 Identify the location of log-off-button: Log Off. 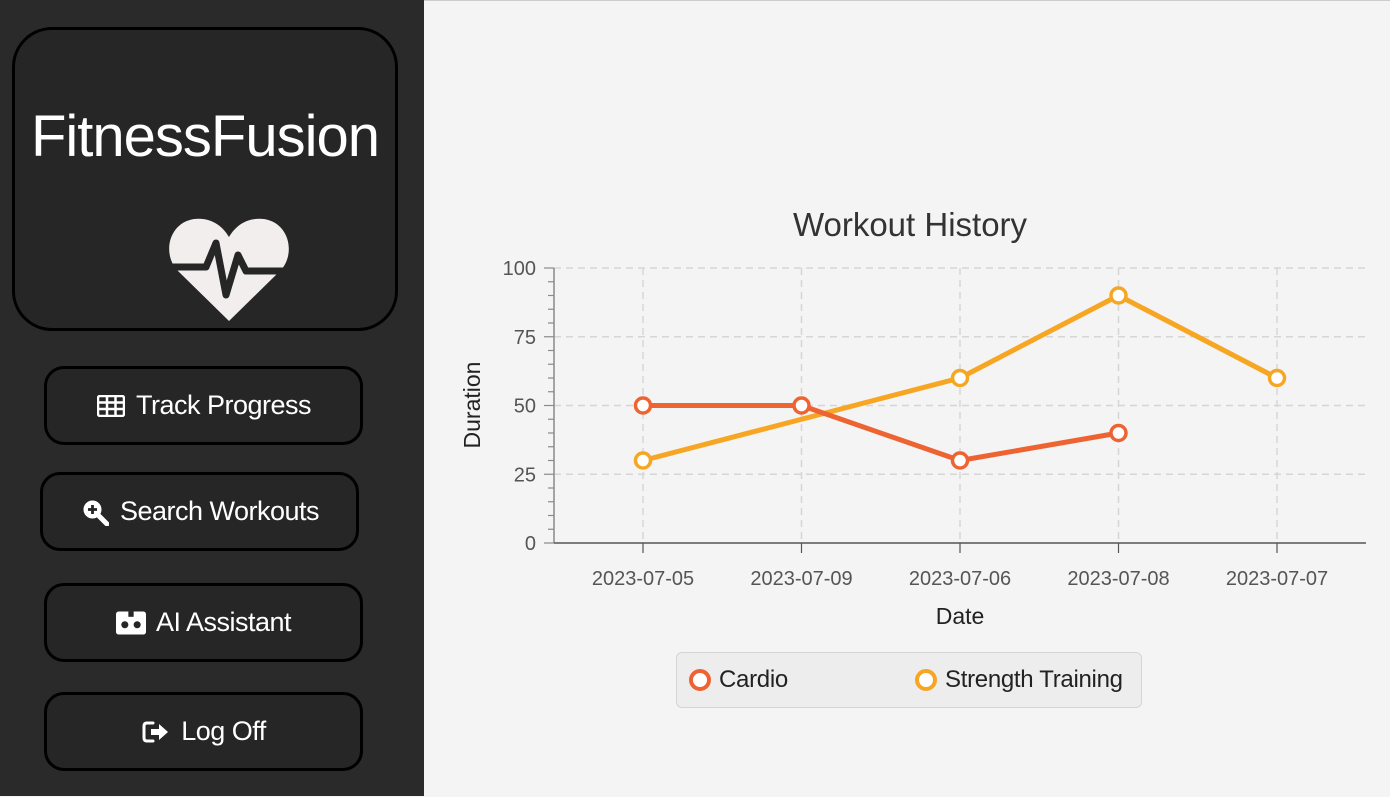
(203, 731).